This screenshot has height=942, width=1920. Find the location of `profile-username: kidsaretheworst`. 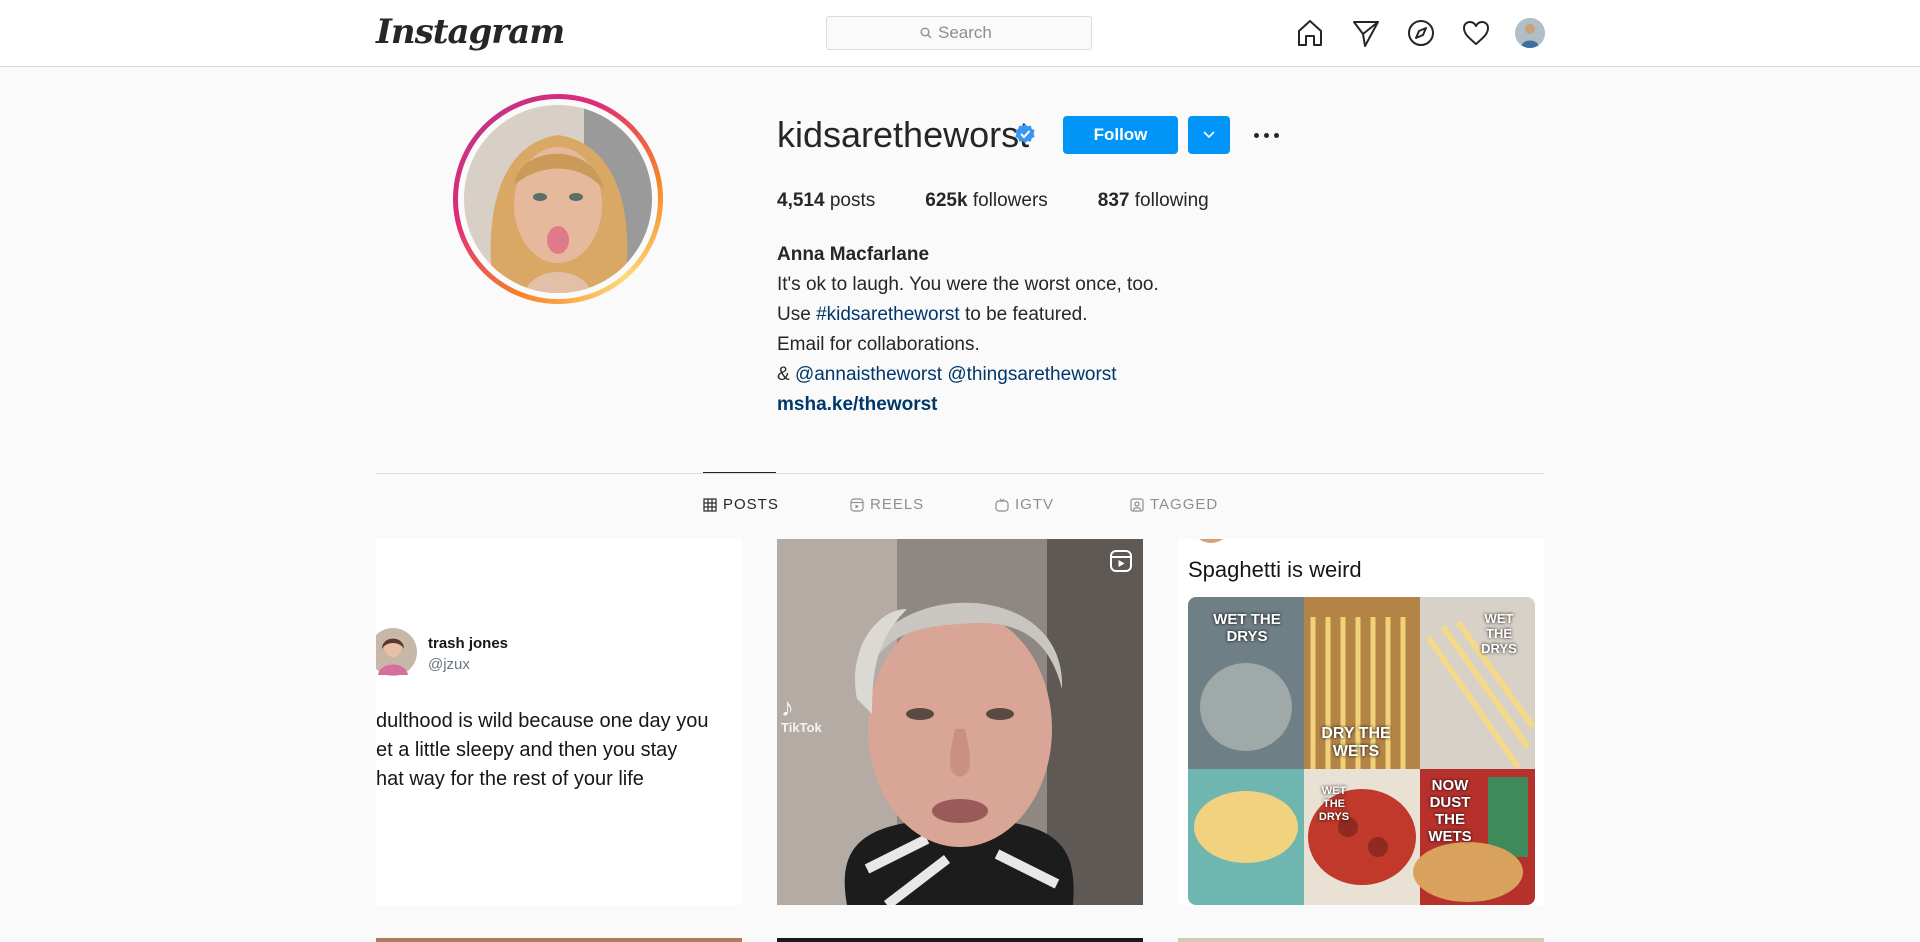

profile-username: kidsaretheworst is located at coordinates (903, 134).